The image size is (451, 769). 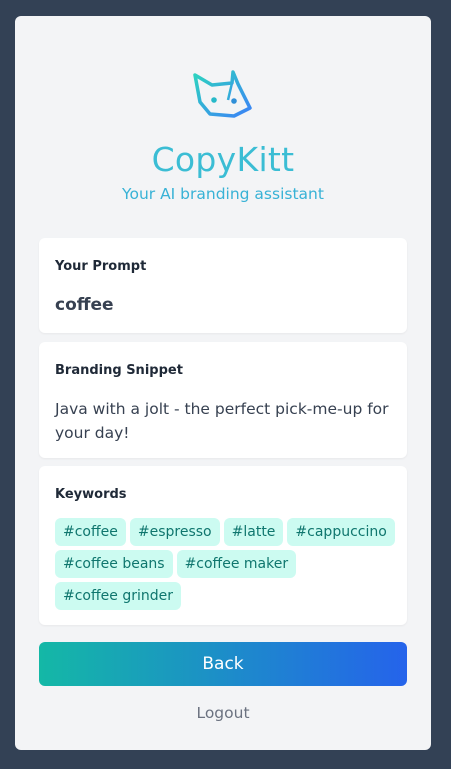 I want to click on prompt-value: coffee, so click(x=84, y=305).